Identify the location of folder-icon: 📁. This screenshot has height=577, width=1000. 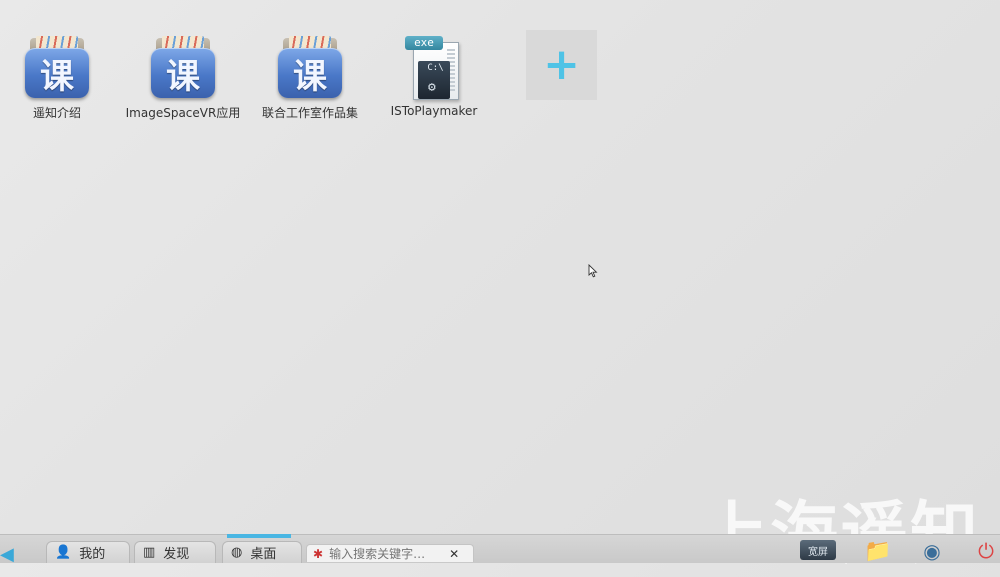
(878, 551).